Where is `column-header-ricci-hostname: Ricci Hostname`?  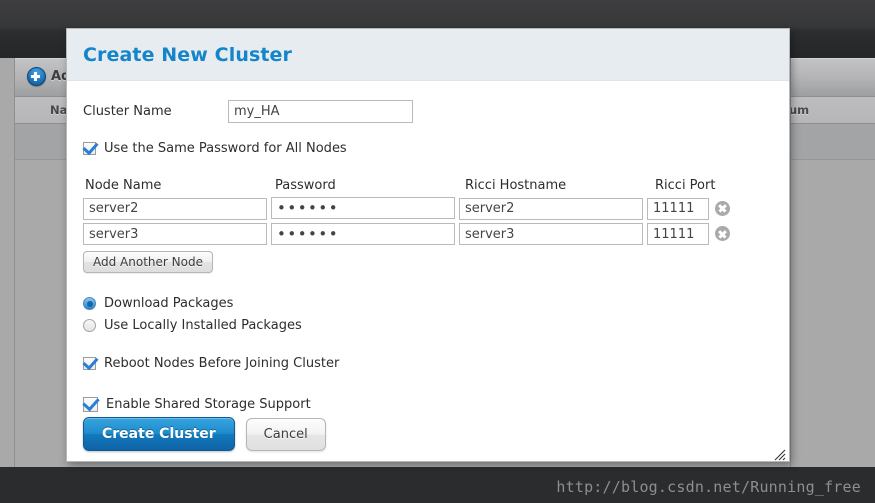
column-header-ricci-hostname: Ricci Hostname is located at coordinates (516, 185).